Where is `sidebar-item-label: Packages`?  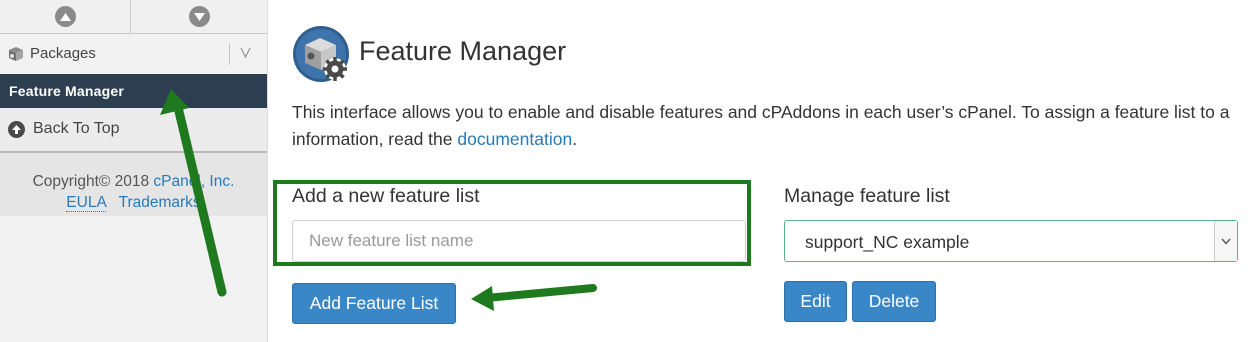
sidebar-item-label: Packages is located at coordinates (63, 53).